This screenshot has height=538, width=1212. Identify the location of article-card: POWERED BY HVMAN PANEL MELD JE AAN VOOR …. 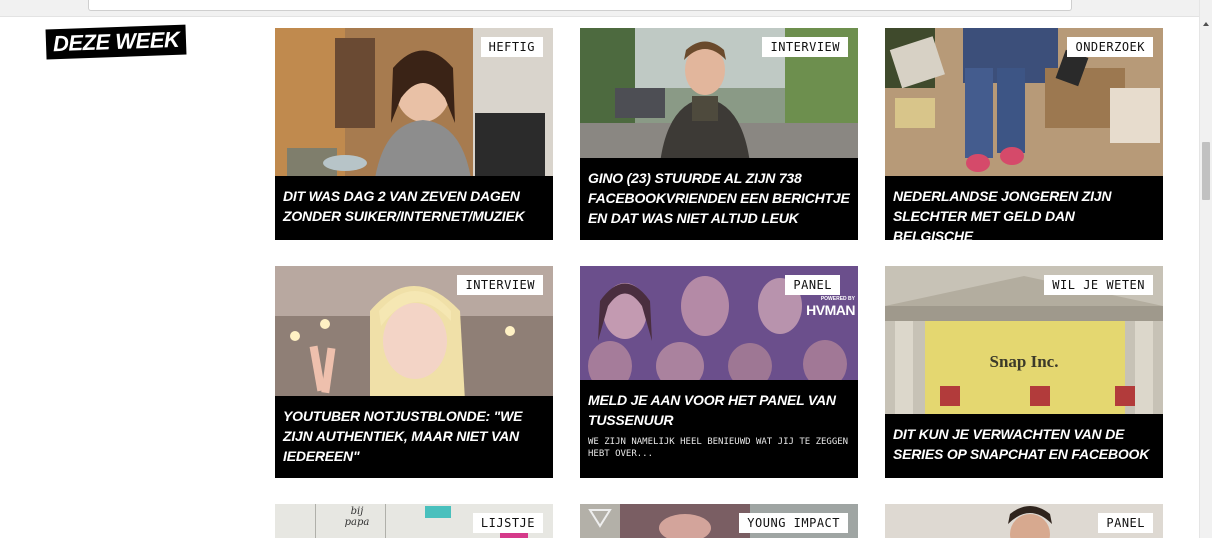
(719, 372).